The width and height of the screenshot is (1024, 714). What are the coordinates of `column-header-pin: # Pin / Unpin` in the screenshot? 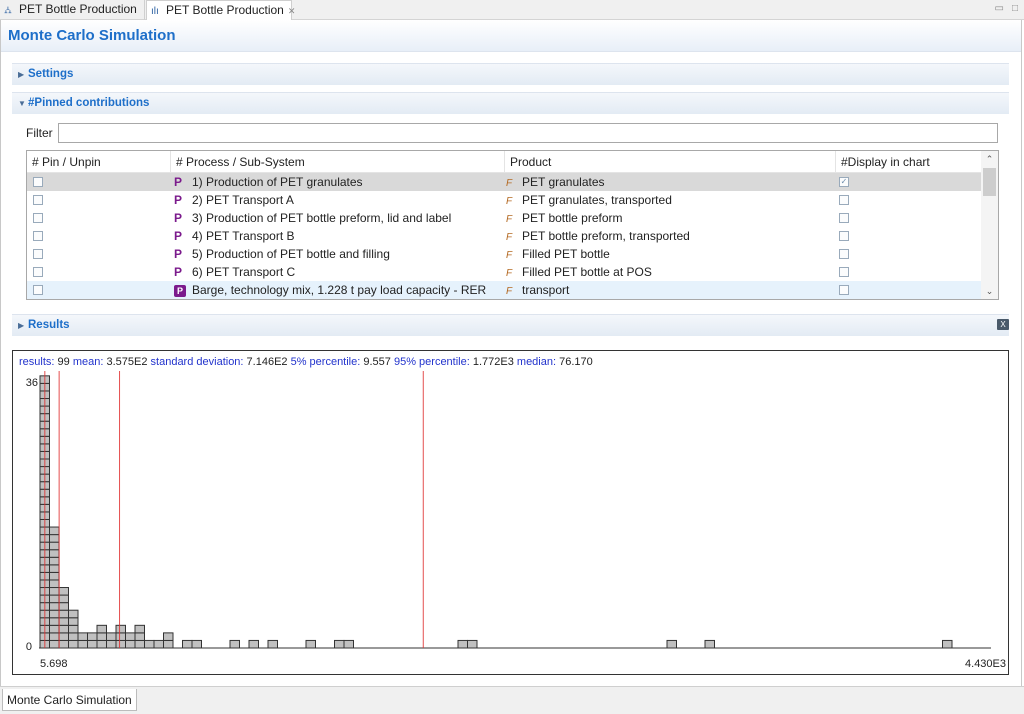 It's located at (99, 162).